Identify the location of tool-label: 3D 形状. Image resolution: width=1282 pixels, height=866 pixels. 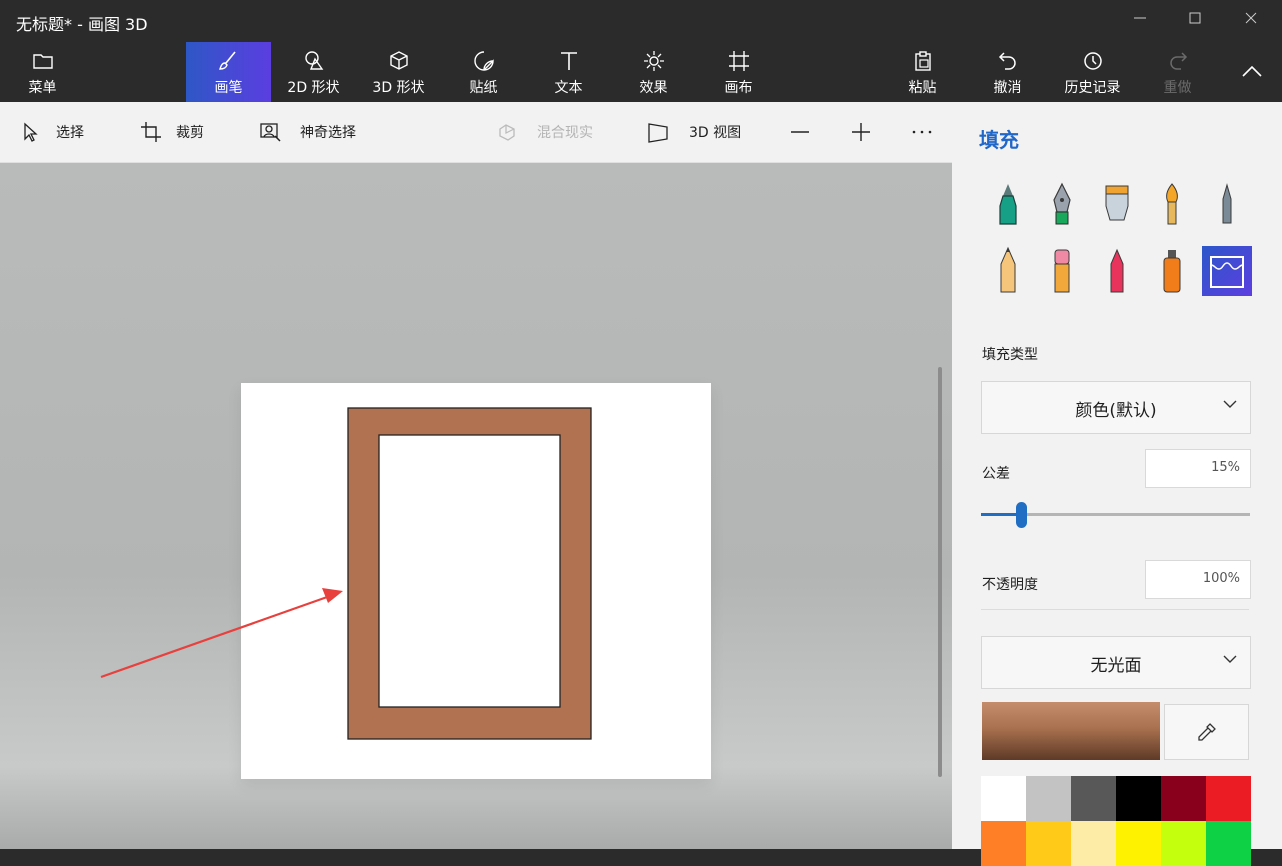
(398, 88).